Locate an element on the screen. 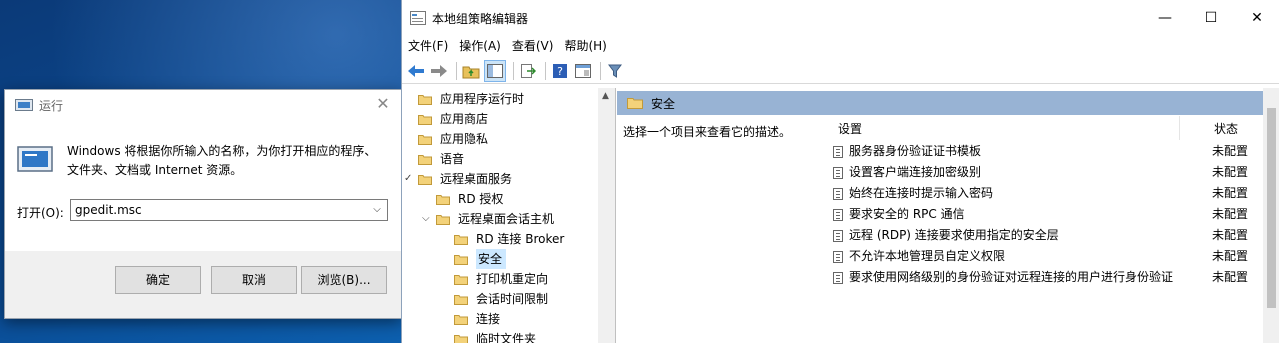 Image resolution: width=1279 pixels, height=343 pixels. tree-item-label: 连接 is located at coordinates (488, 319).